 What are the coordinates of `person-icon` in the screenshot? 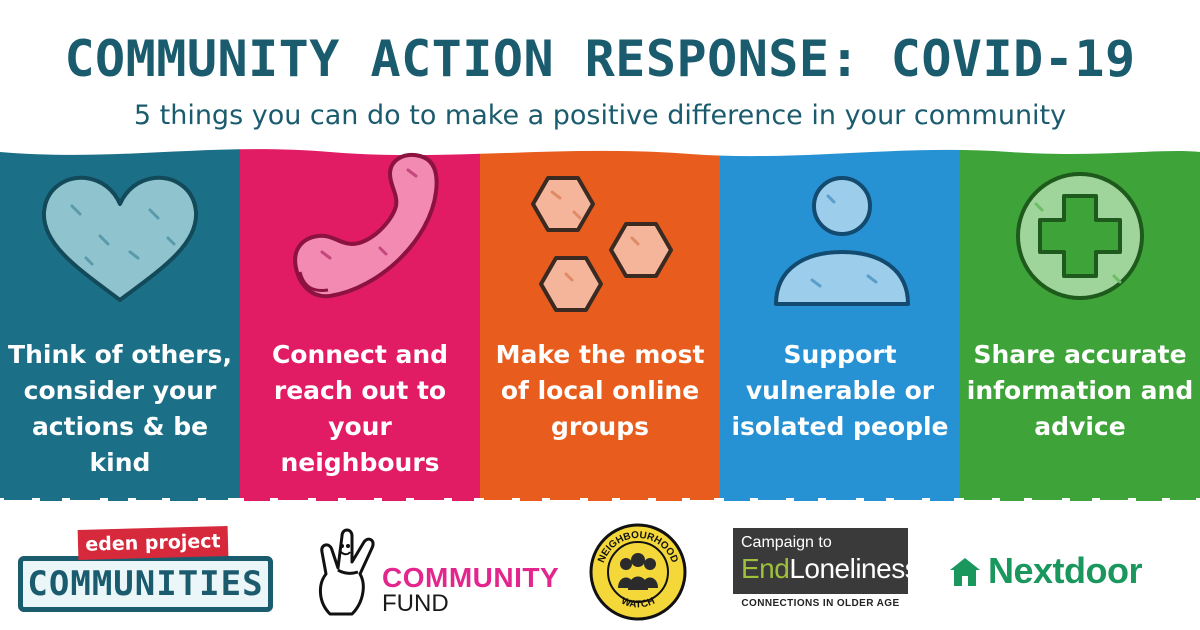 It's located at (842, 241).